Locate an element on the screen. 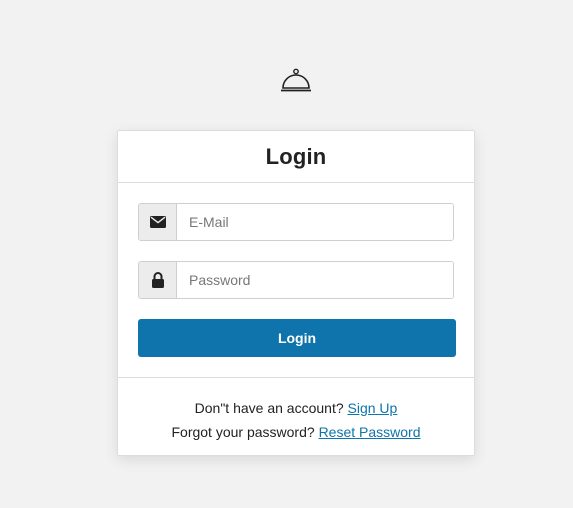 Image resolution: width=573 pixels, height=508 pixels. reset-prompt: Forgot your password? is located at coordinates (243, 432).